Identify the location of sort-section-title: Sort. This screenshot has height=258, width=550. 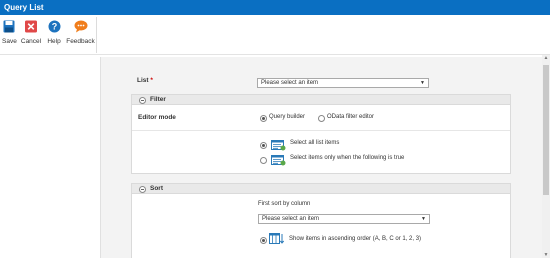
(156, 188).